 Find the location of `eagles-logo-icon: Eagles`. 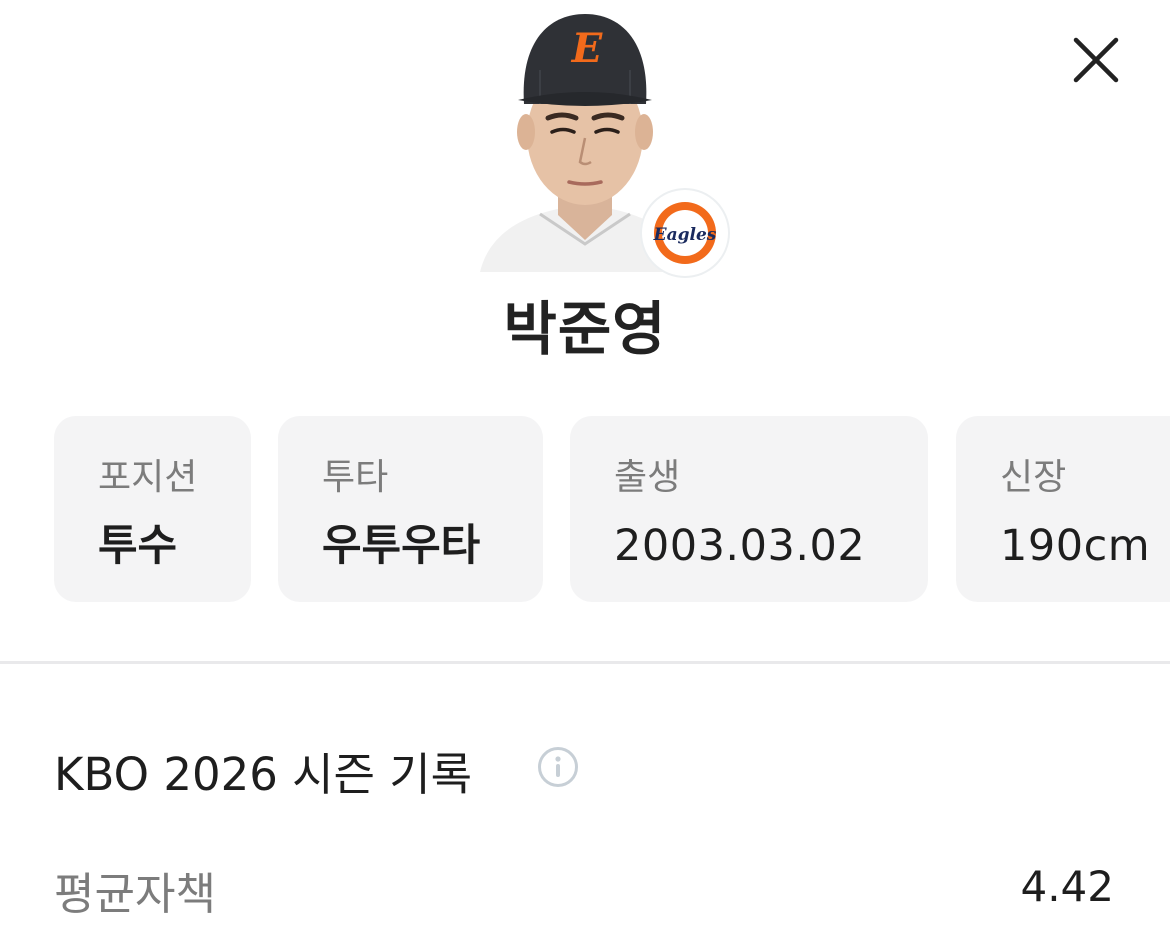

eagles-logo-icon: Eagles is located at coordinates (685, 233).